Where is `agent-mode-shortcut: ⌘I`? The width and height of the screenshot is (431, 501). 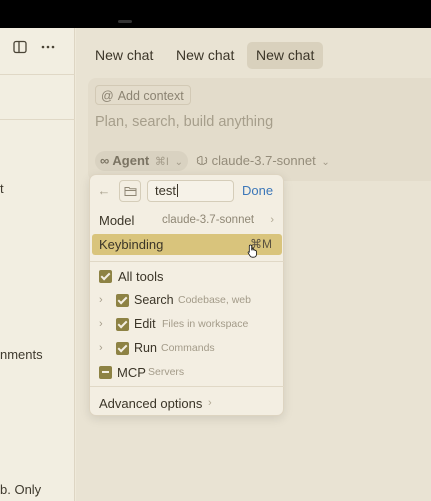
agent-mode-shortcut: ⌘I is located at coordinates (161, 162).